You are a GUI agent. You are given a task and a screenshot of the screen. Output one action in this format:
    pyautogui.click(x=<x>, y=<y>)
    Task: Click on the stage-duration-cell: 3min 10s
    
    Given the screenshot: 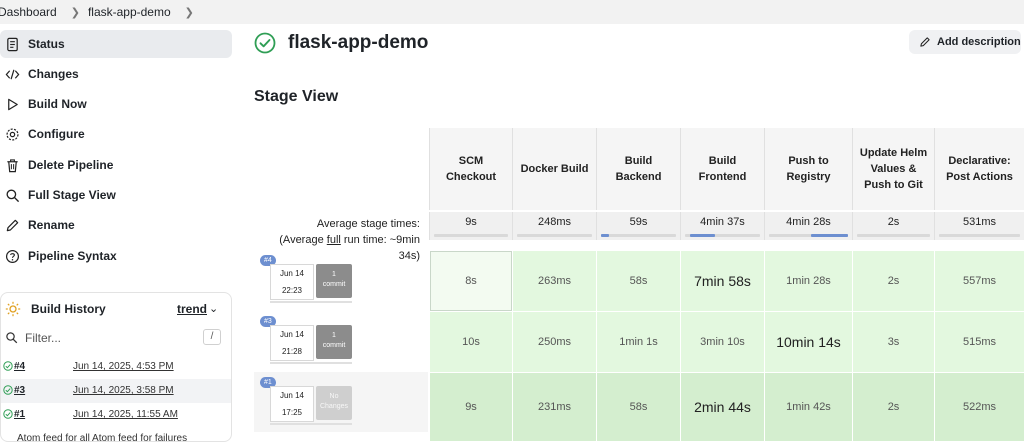 What is the action you would take?
    pyautogui.click(x=722, y=341)
    